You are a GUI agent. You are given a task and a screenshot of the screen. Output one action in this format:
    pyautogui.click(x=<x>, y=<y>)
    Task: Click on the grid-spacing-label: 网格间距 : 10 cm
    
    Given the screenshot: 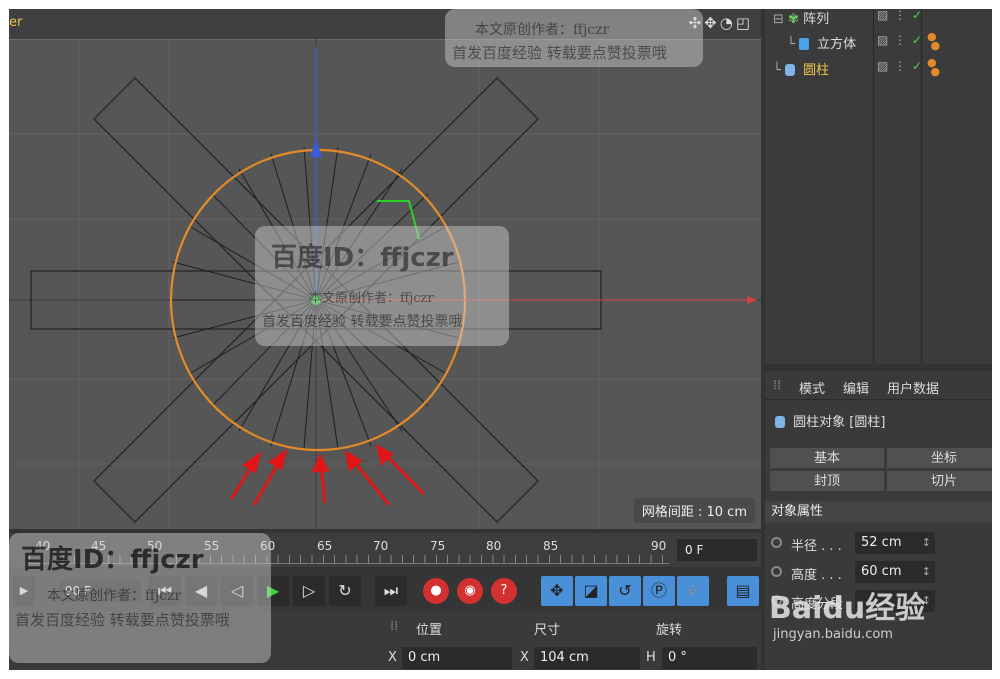 What is the action you would take?
    pyautogui.click(x=694, y=510)
    